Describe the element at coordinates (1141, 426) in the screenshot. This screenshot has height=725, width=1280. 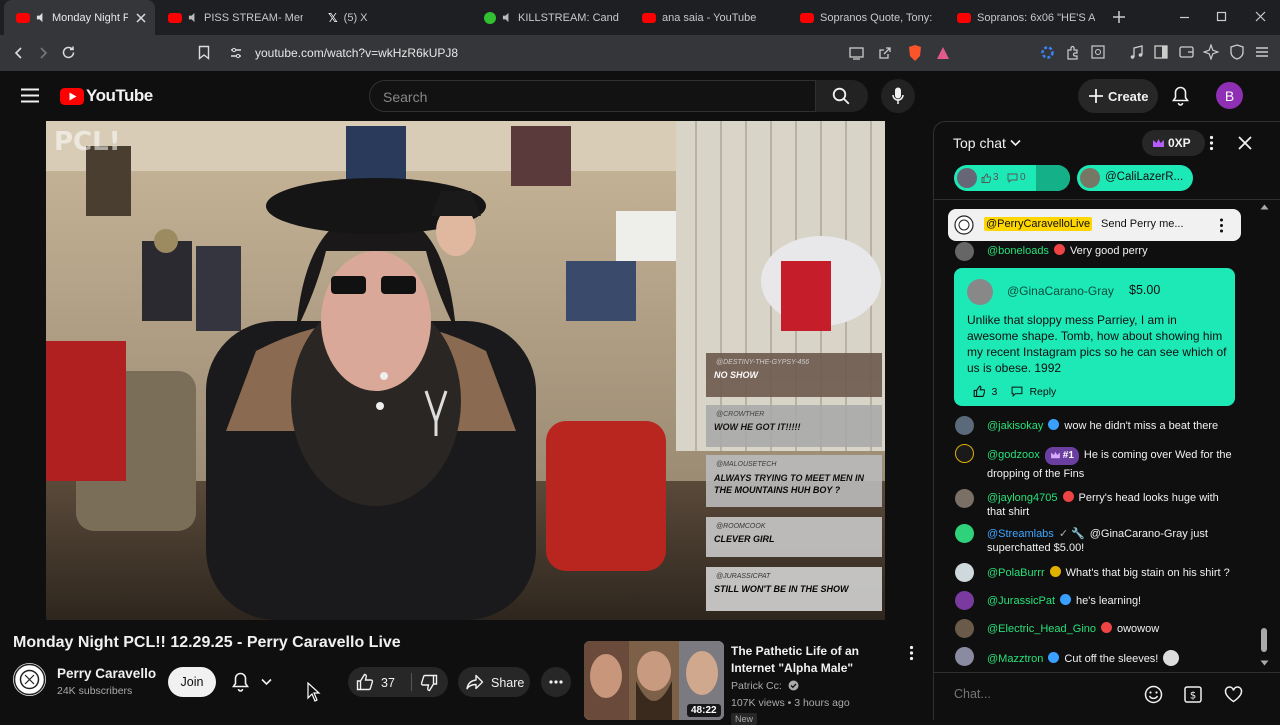
I see `chat-text: wow he didn't miss a beat there` at that location.